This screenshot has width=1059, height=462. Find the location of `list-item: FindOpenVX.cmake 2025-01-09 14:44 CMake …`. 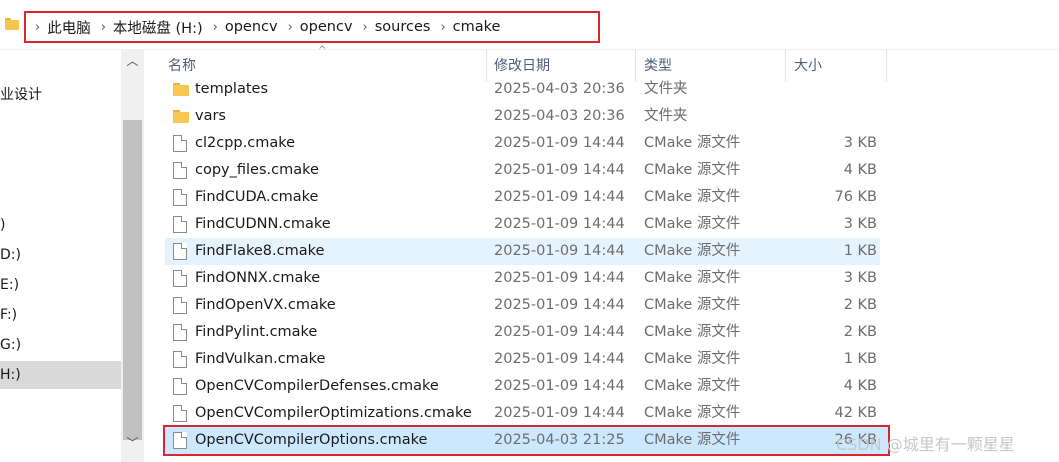

list-item: FindOpenVX.cmake 2025-01-09 14:44 CMake … is located at coordinates (522, 305).